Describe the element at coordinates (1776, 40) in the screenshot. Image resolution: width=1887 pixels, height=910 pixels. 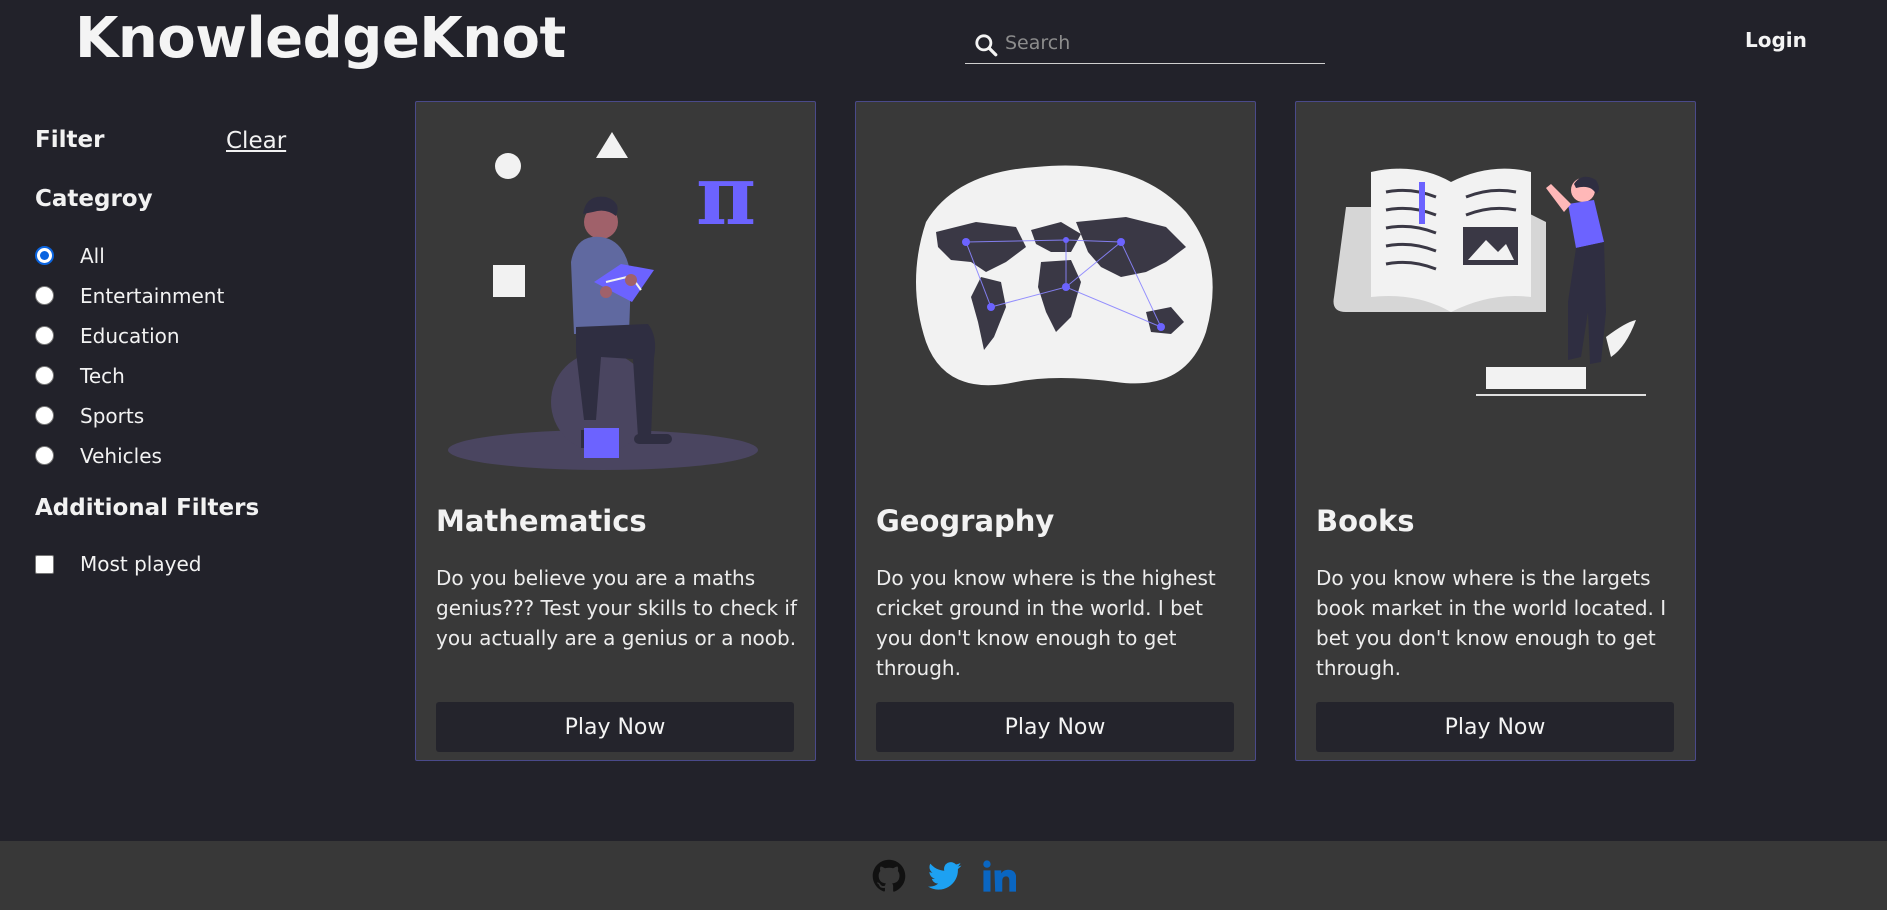
I see `login-button: Login` at that location.